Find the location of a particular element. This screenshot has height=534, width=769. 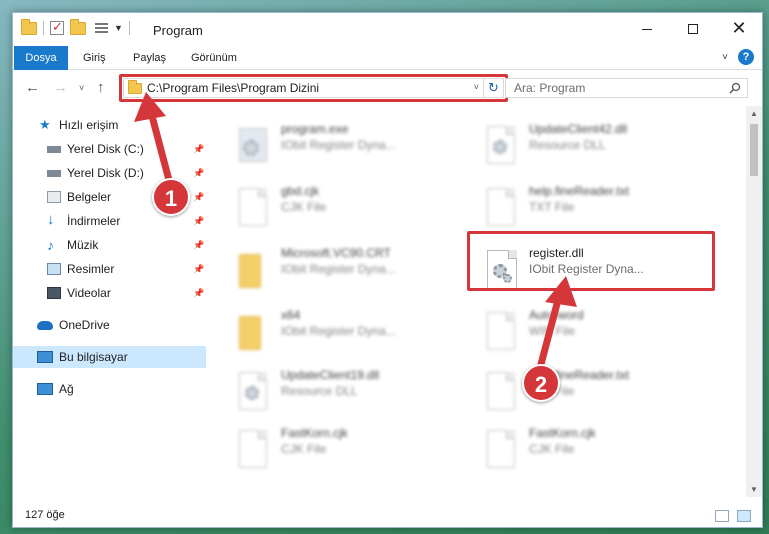

sidebar-item-pictures: Resimler 📌 is located at coordinates (109, 269).